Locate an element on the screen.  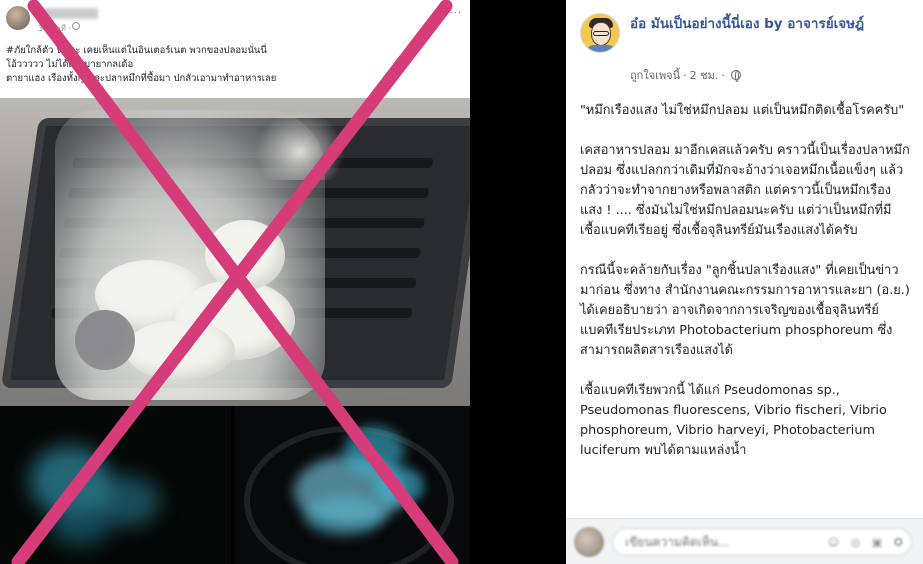
comment-bar: ☺ ◎ ▣ ✪ is located at coordinates (744, 541).